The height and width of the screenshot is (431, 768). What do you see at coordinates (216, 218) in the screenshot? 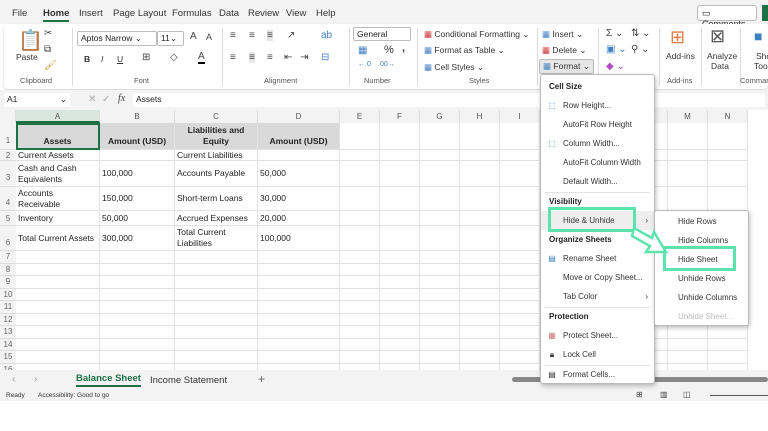
I see `cell: Accrued Expenses` at bounding box center [216, 218].